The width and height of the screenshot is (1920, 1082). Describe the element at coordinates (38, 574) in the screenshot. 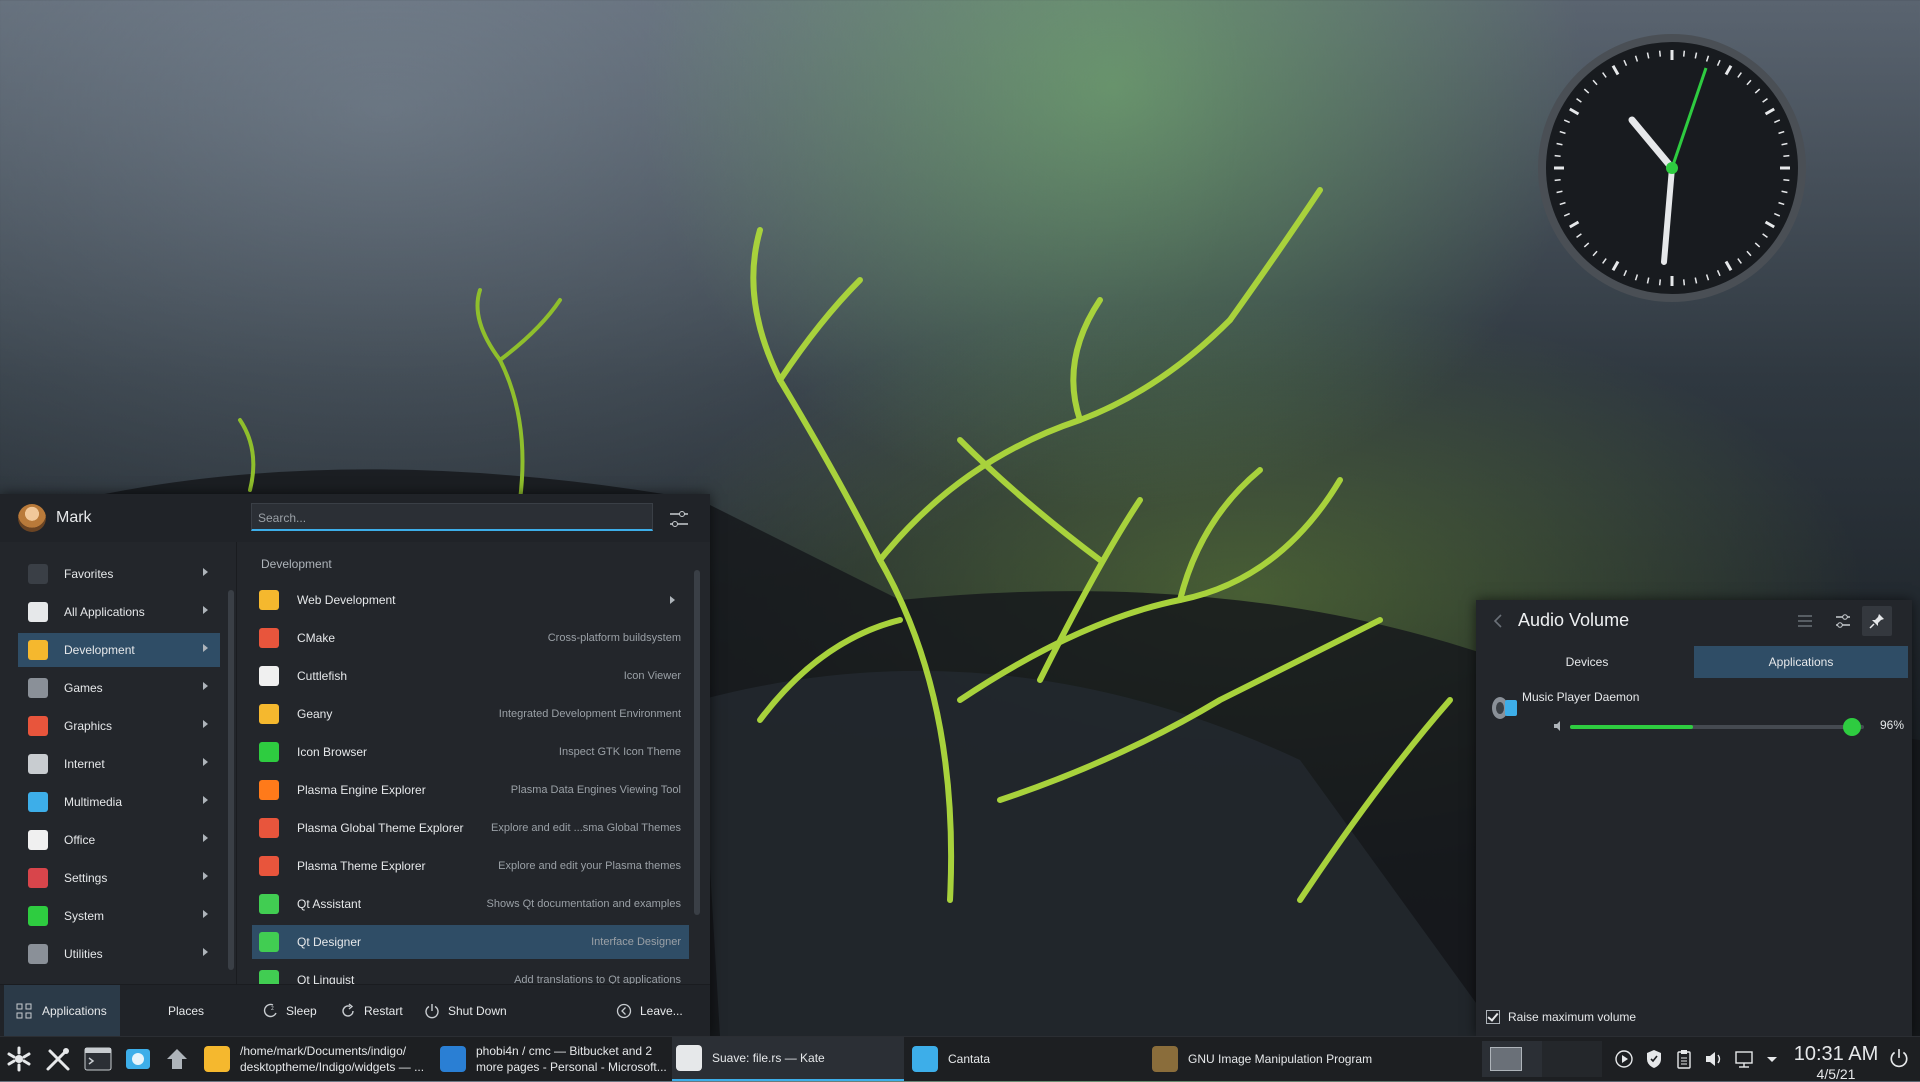

I see `bookmark-icon` at that location.